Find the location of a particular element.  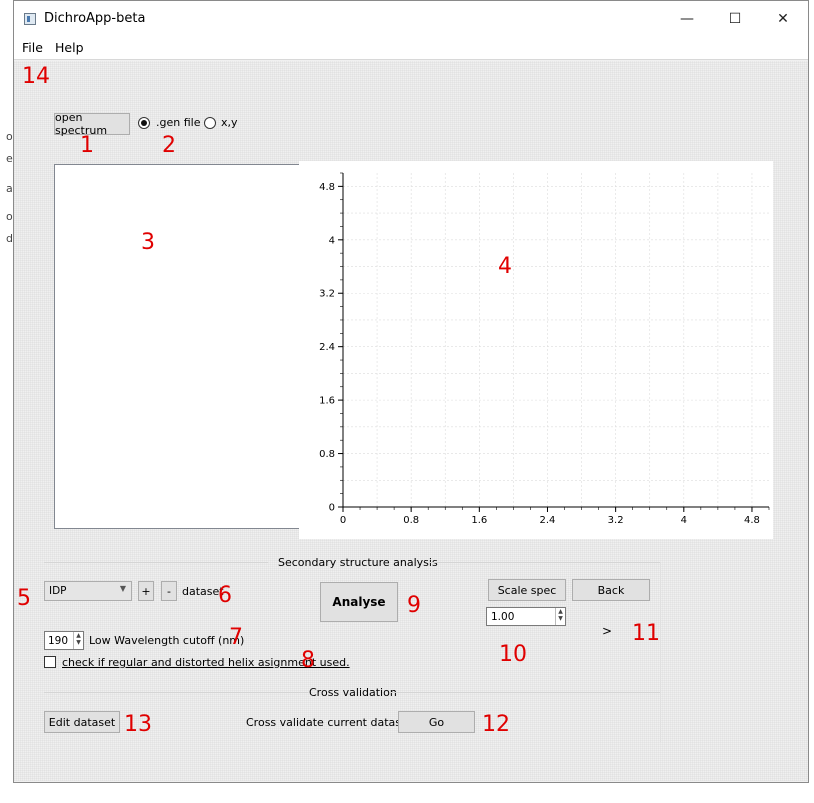

annotation-8: 8 is located at coordinates (308, 660).